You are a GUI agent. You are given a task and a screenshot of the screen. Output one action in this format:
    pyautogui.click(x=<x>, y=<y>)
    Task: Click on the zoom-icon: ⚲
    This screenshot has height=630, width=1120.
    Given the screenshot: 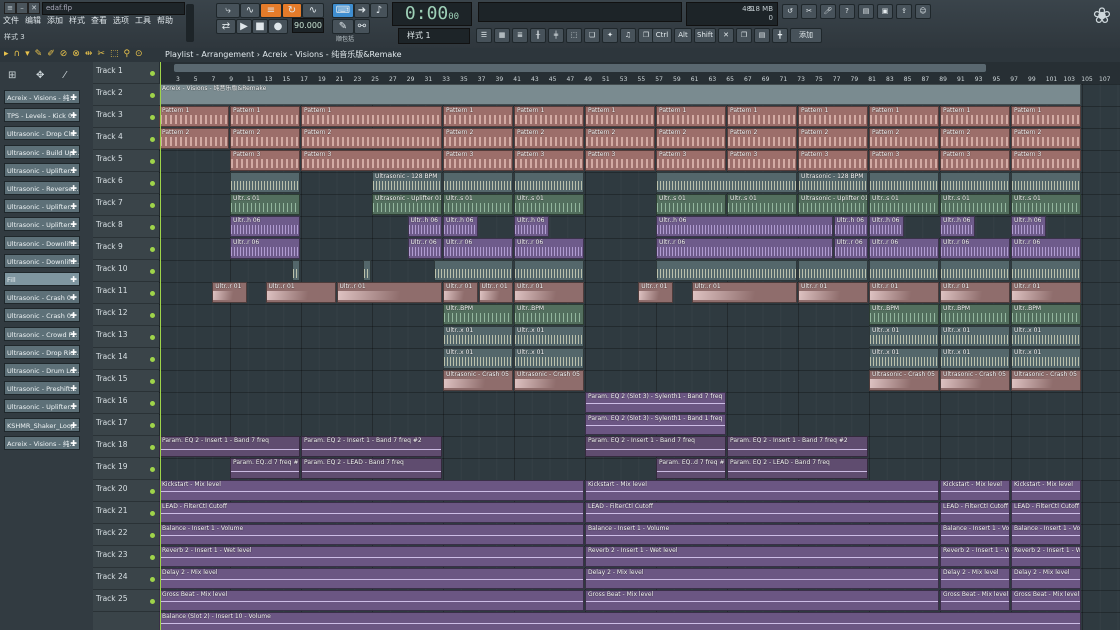 What is the action you would take?
    pyautogui.click(x=126, y=54)
    